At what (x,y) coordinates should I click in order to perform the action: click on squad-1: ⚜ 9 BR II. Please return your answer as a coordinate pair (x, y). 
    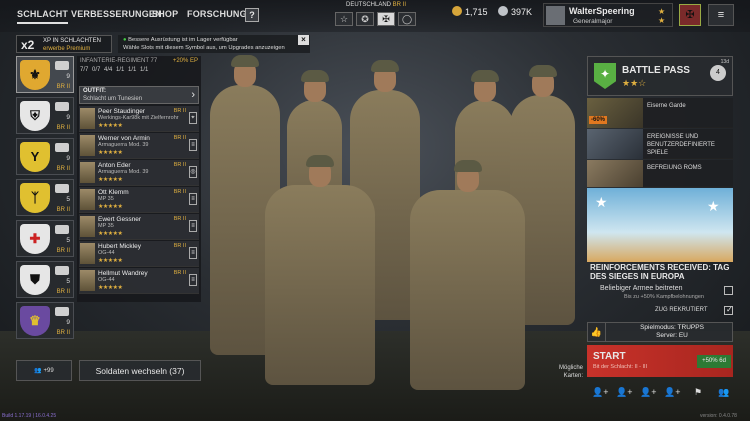
    Looking at the image, I should click on (45, 74).